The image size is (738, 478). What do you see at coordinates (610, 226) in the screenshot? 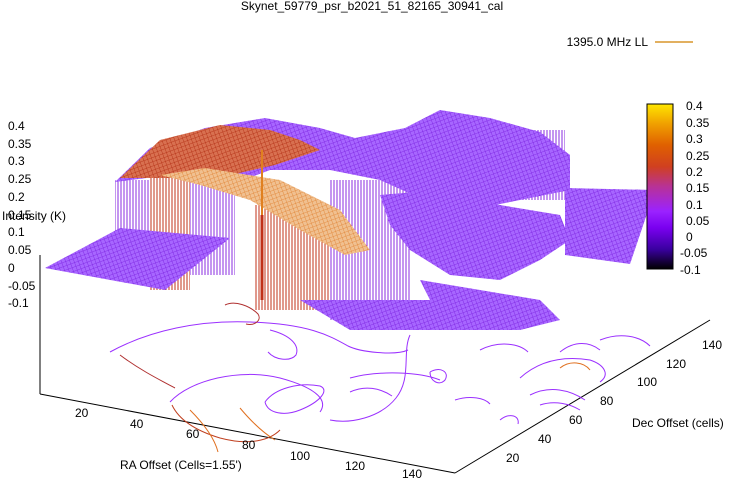
I see `plane-right` at bounding box center [610, 226].